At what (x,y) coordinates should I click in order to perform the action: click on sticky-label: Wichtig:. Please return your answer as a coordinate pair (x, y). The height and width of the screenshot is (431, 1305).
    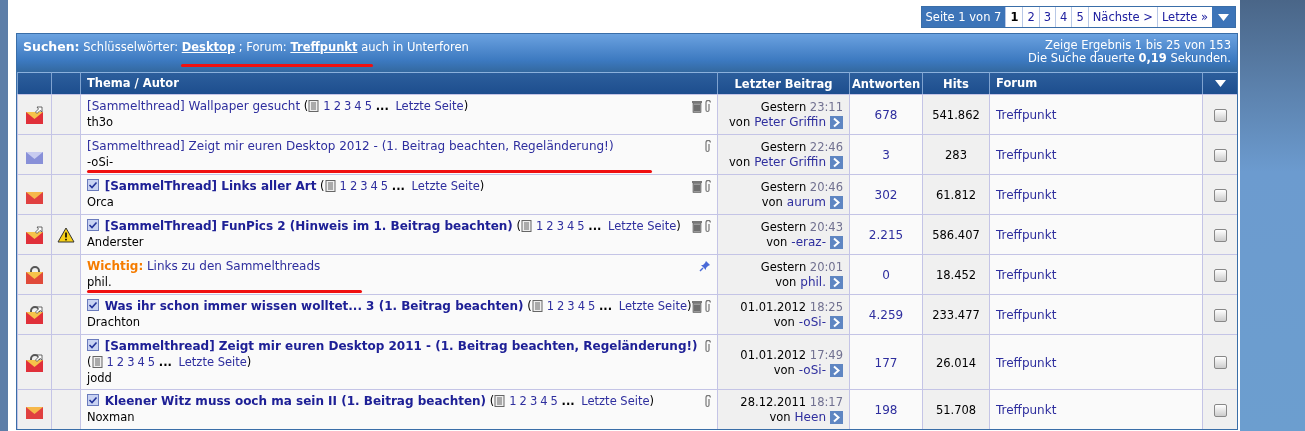
    Looking at the image, I should click on (115, 266).